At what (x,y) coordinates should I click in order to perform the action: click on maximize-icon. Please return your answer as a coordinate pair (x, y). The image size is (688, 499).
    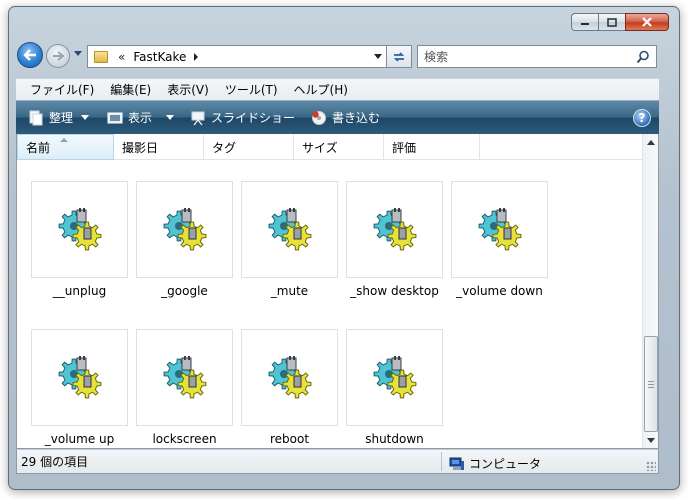
    Looking at the image, I should click on (612, 22).